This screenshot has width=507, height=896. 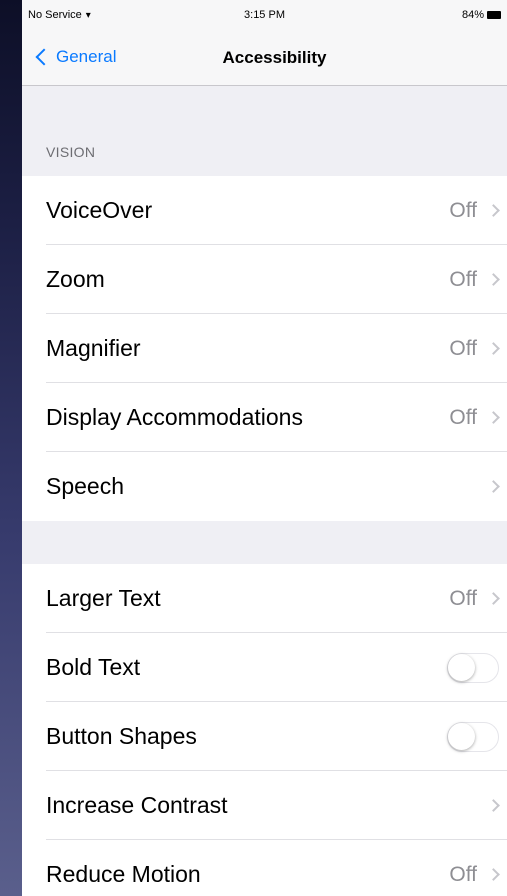 What do you see at coordinates (264, 667) in the screenshot?
I see `row-bold-text: Bold Text` at bounding box center [264, 667].